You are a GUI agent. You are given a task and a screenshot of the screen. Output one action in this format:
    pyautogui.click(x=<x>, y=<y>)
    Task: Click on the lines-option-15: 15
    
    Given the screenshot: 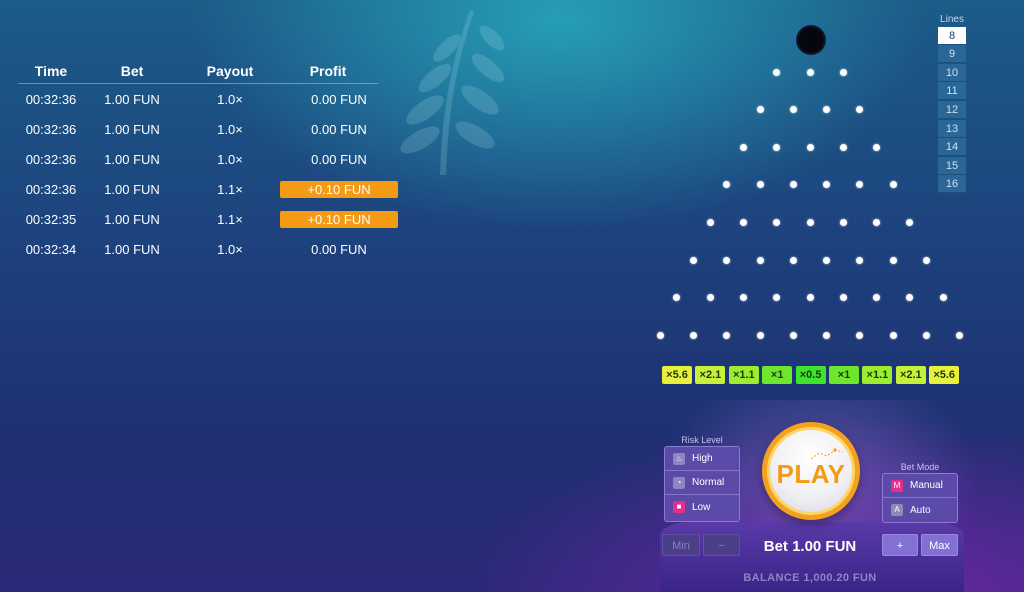 What is the action you would take?
    pyautogui.click(x=952, y=165)
    